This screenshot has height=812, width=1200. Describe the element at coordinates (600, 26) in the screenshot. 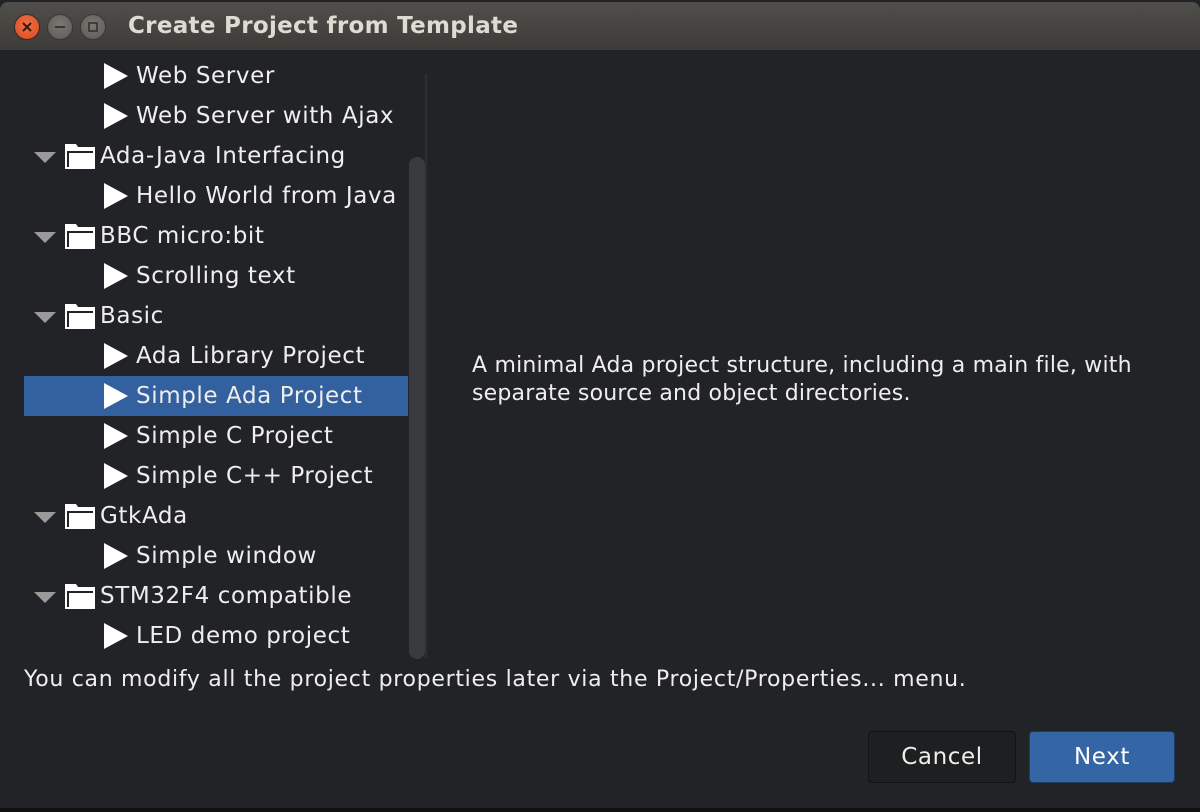

I see `title-bar: Create Project from Template` at that location.